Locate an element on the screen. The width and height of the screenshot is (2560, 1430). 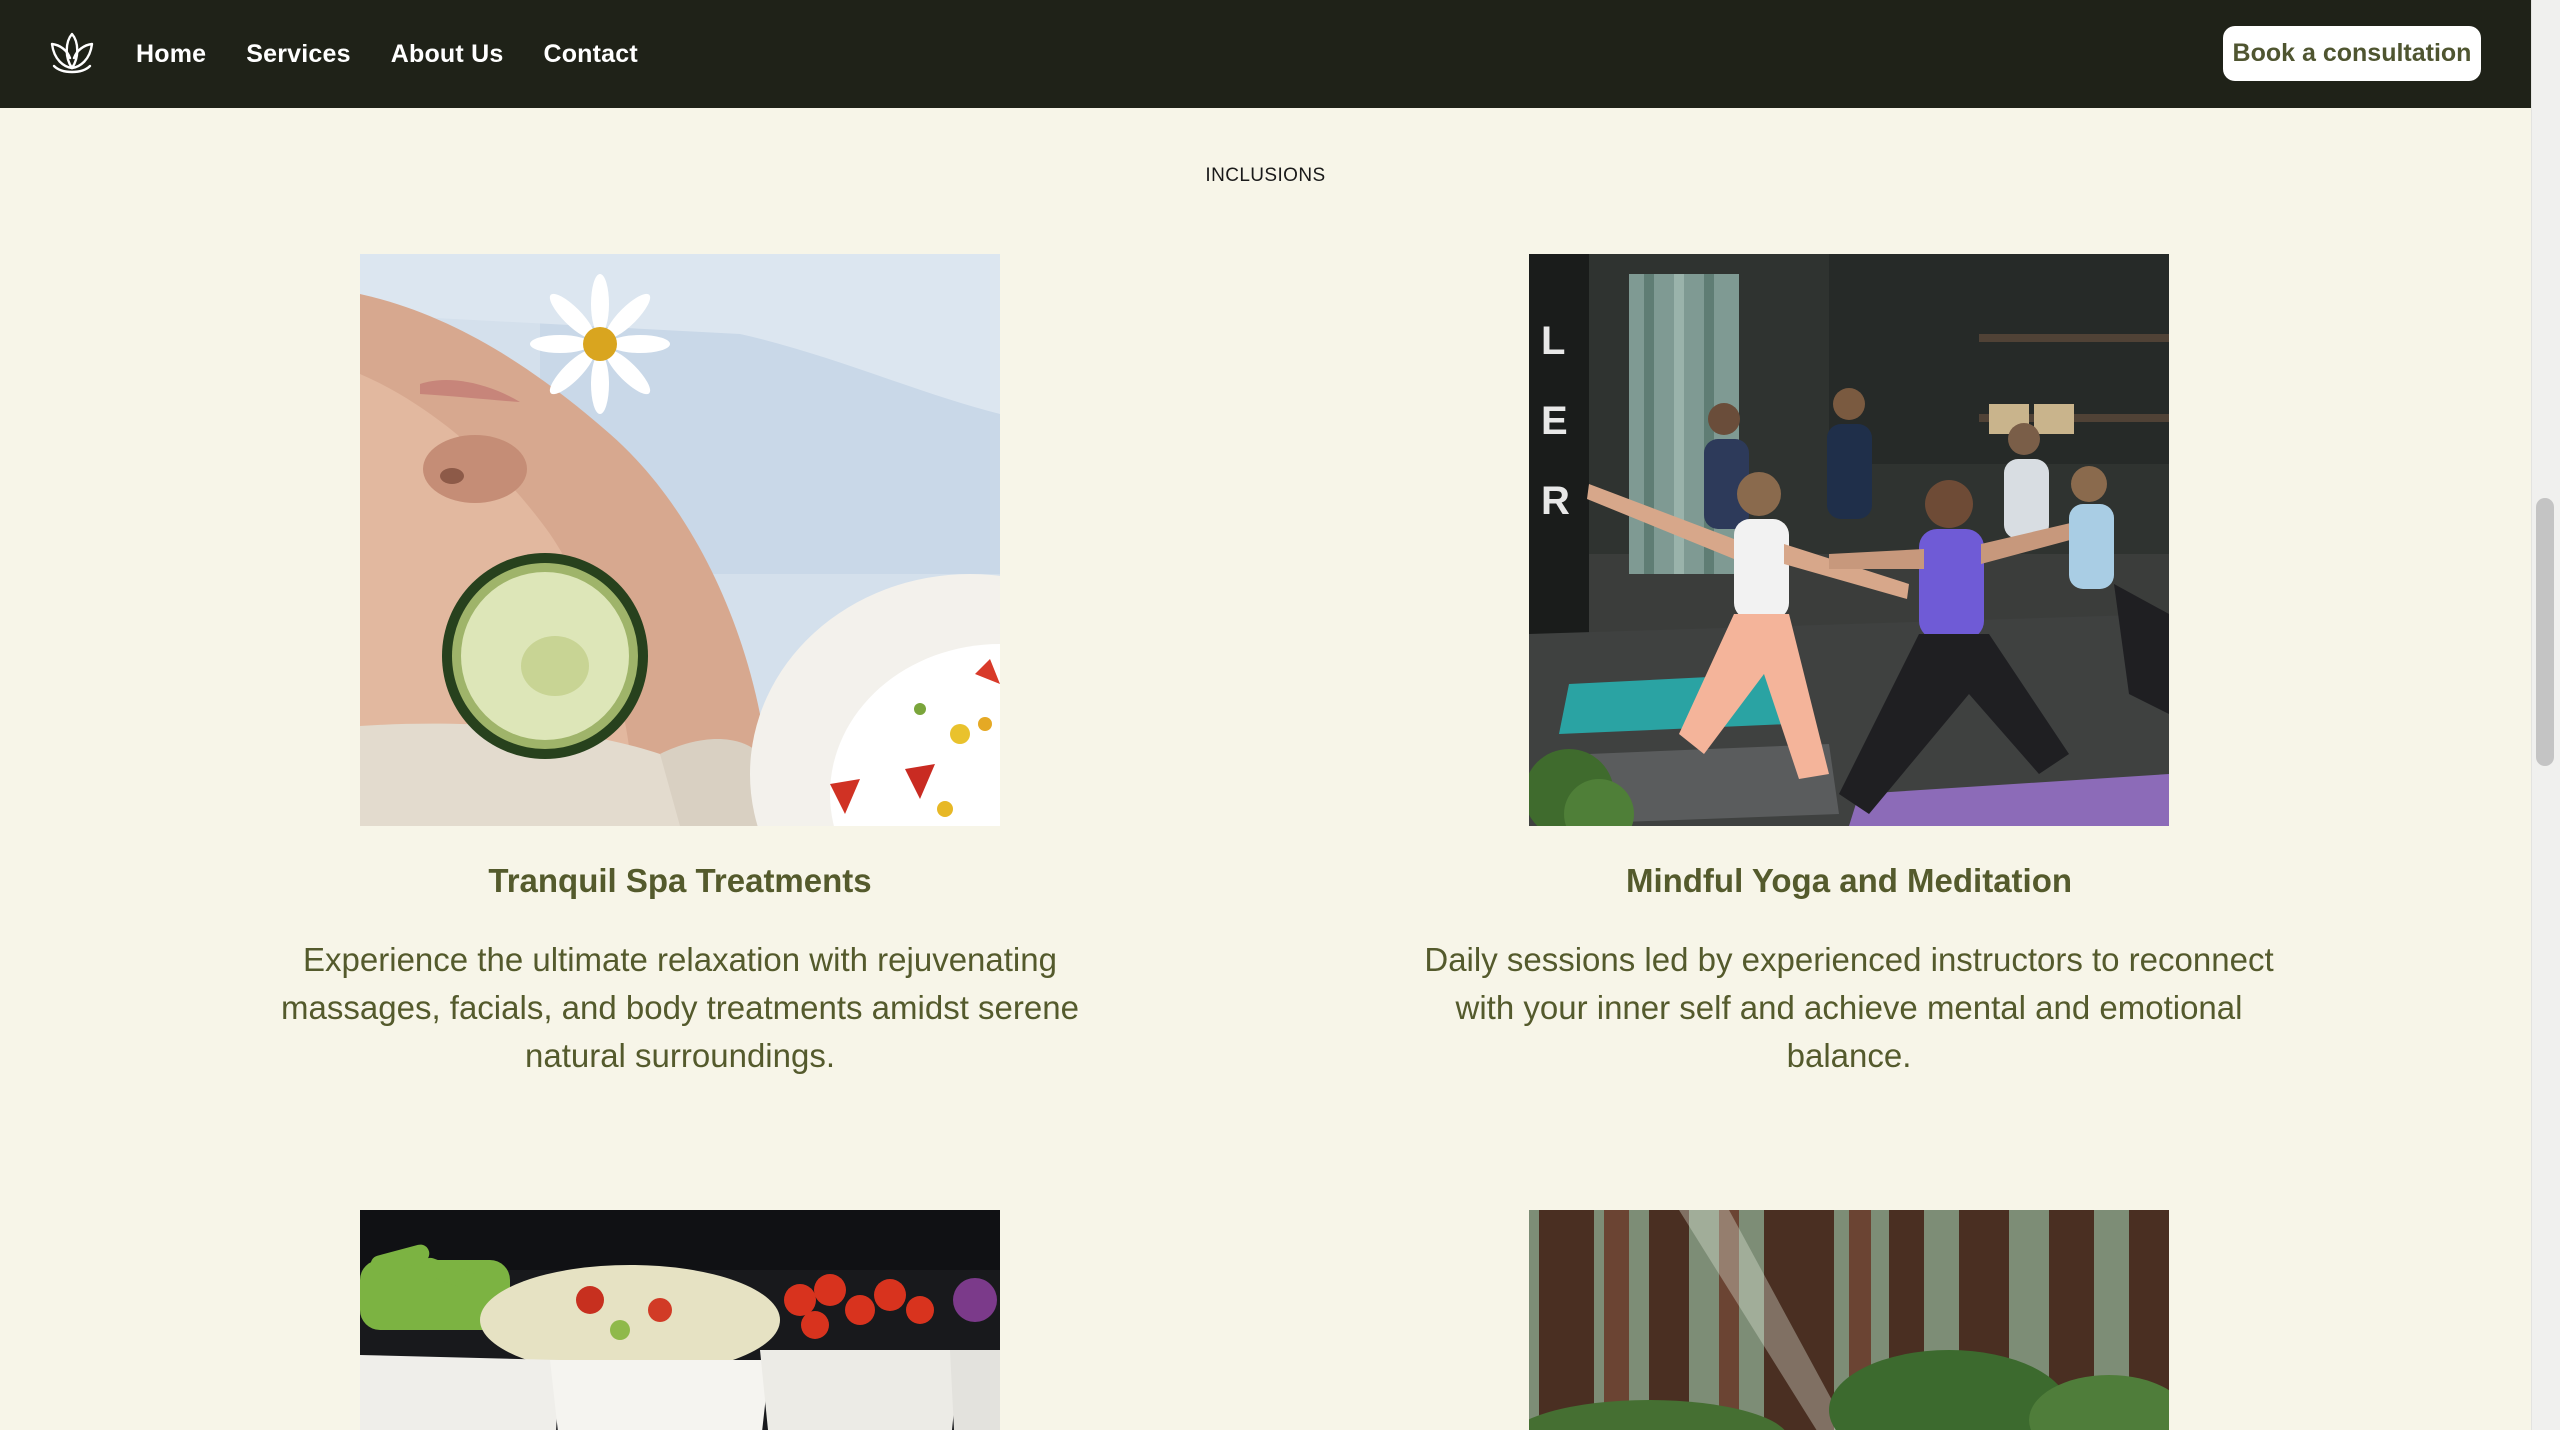
card-nature-walks is located at coordinates (1849, 1320).